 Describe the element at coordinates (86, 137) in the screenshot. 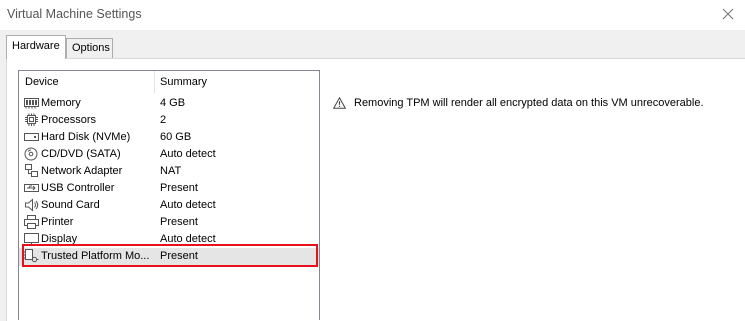

I see `device-name: Hard Disk (NVMe)` at that location.